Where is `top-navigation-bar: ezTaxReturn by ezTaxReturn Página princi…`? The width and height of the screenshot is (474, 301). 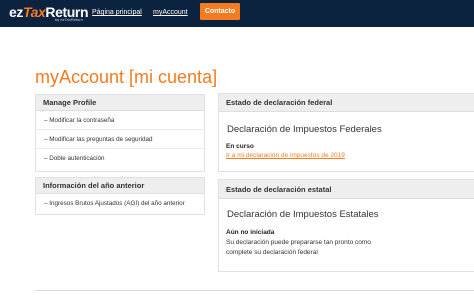
top-navigation-bar: ezTaxReturn by ezTaxReturn Página princi… is located at coordinates (237, 13).